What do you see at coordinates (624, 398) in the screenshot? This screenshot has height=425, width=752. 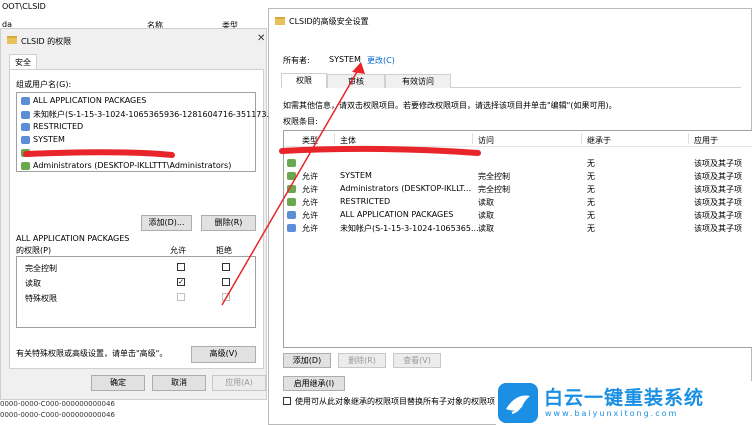 I see `brand-name: 白云一键重装系统` at bounding box center [624, 398].